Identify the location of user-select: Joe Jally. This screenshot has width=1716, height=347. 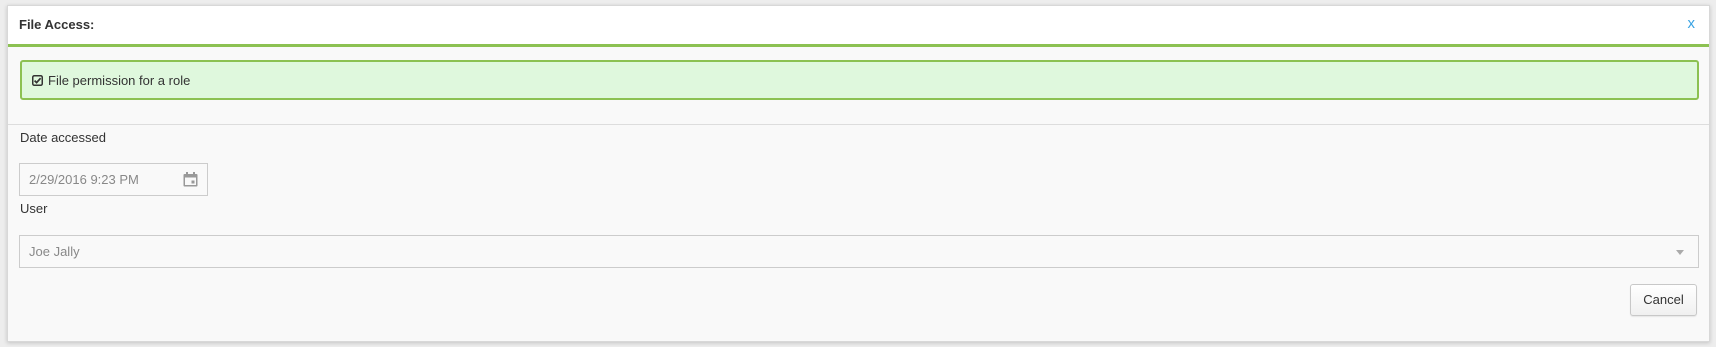
(859, 251).